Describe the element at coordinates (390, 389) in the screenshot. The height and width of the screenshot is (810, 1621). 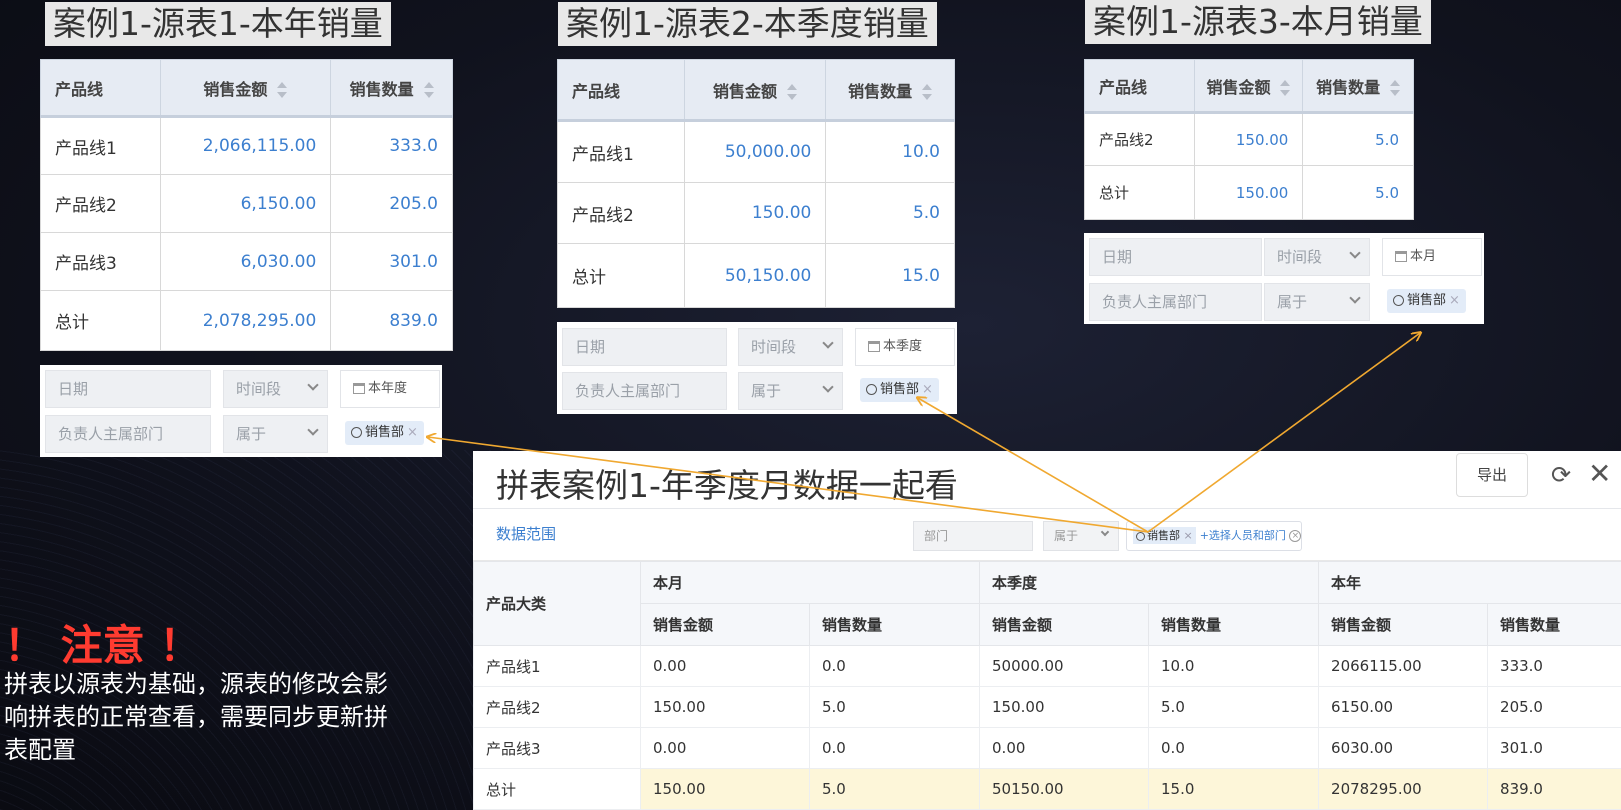
I see `date-value: 本年度` at that location.